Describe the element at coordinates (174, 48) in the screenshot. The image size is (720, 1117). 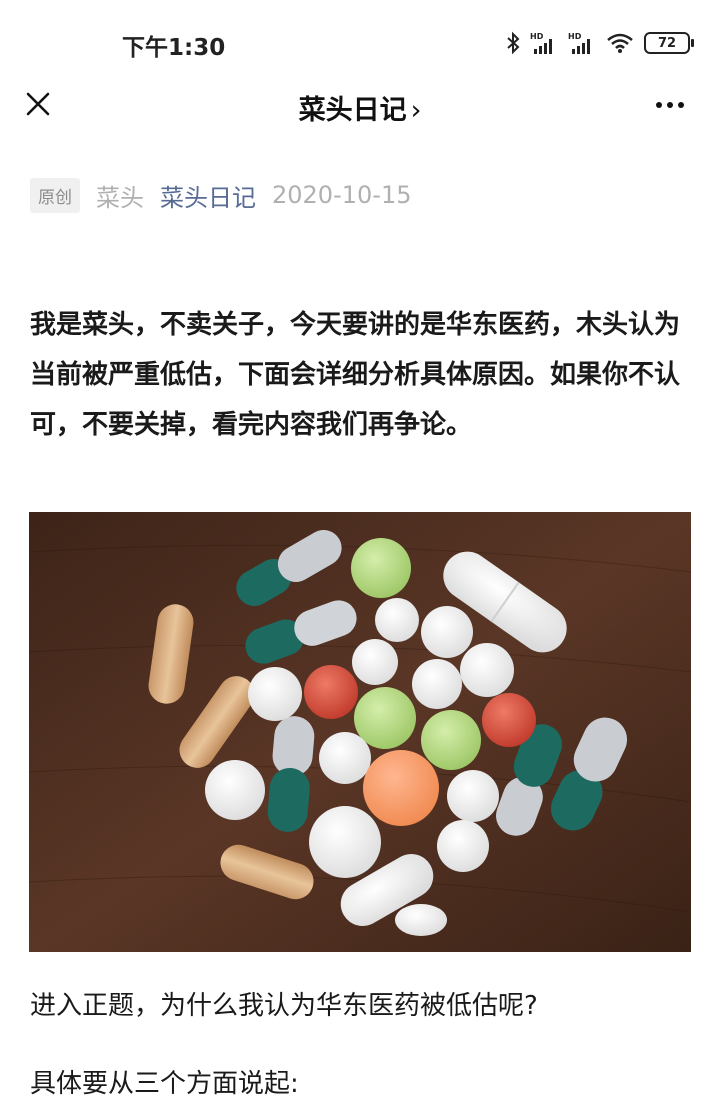
I see `status-time: 下午1:30` at that location.